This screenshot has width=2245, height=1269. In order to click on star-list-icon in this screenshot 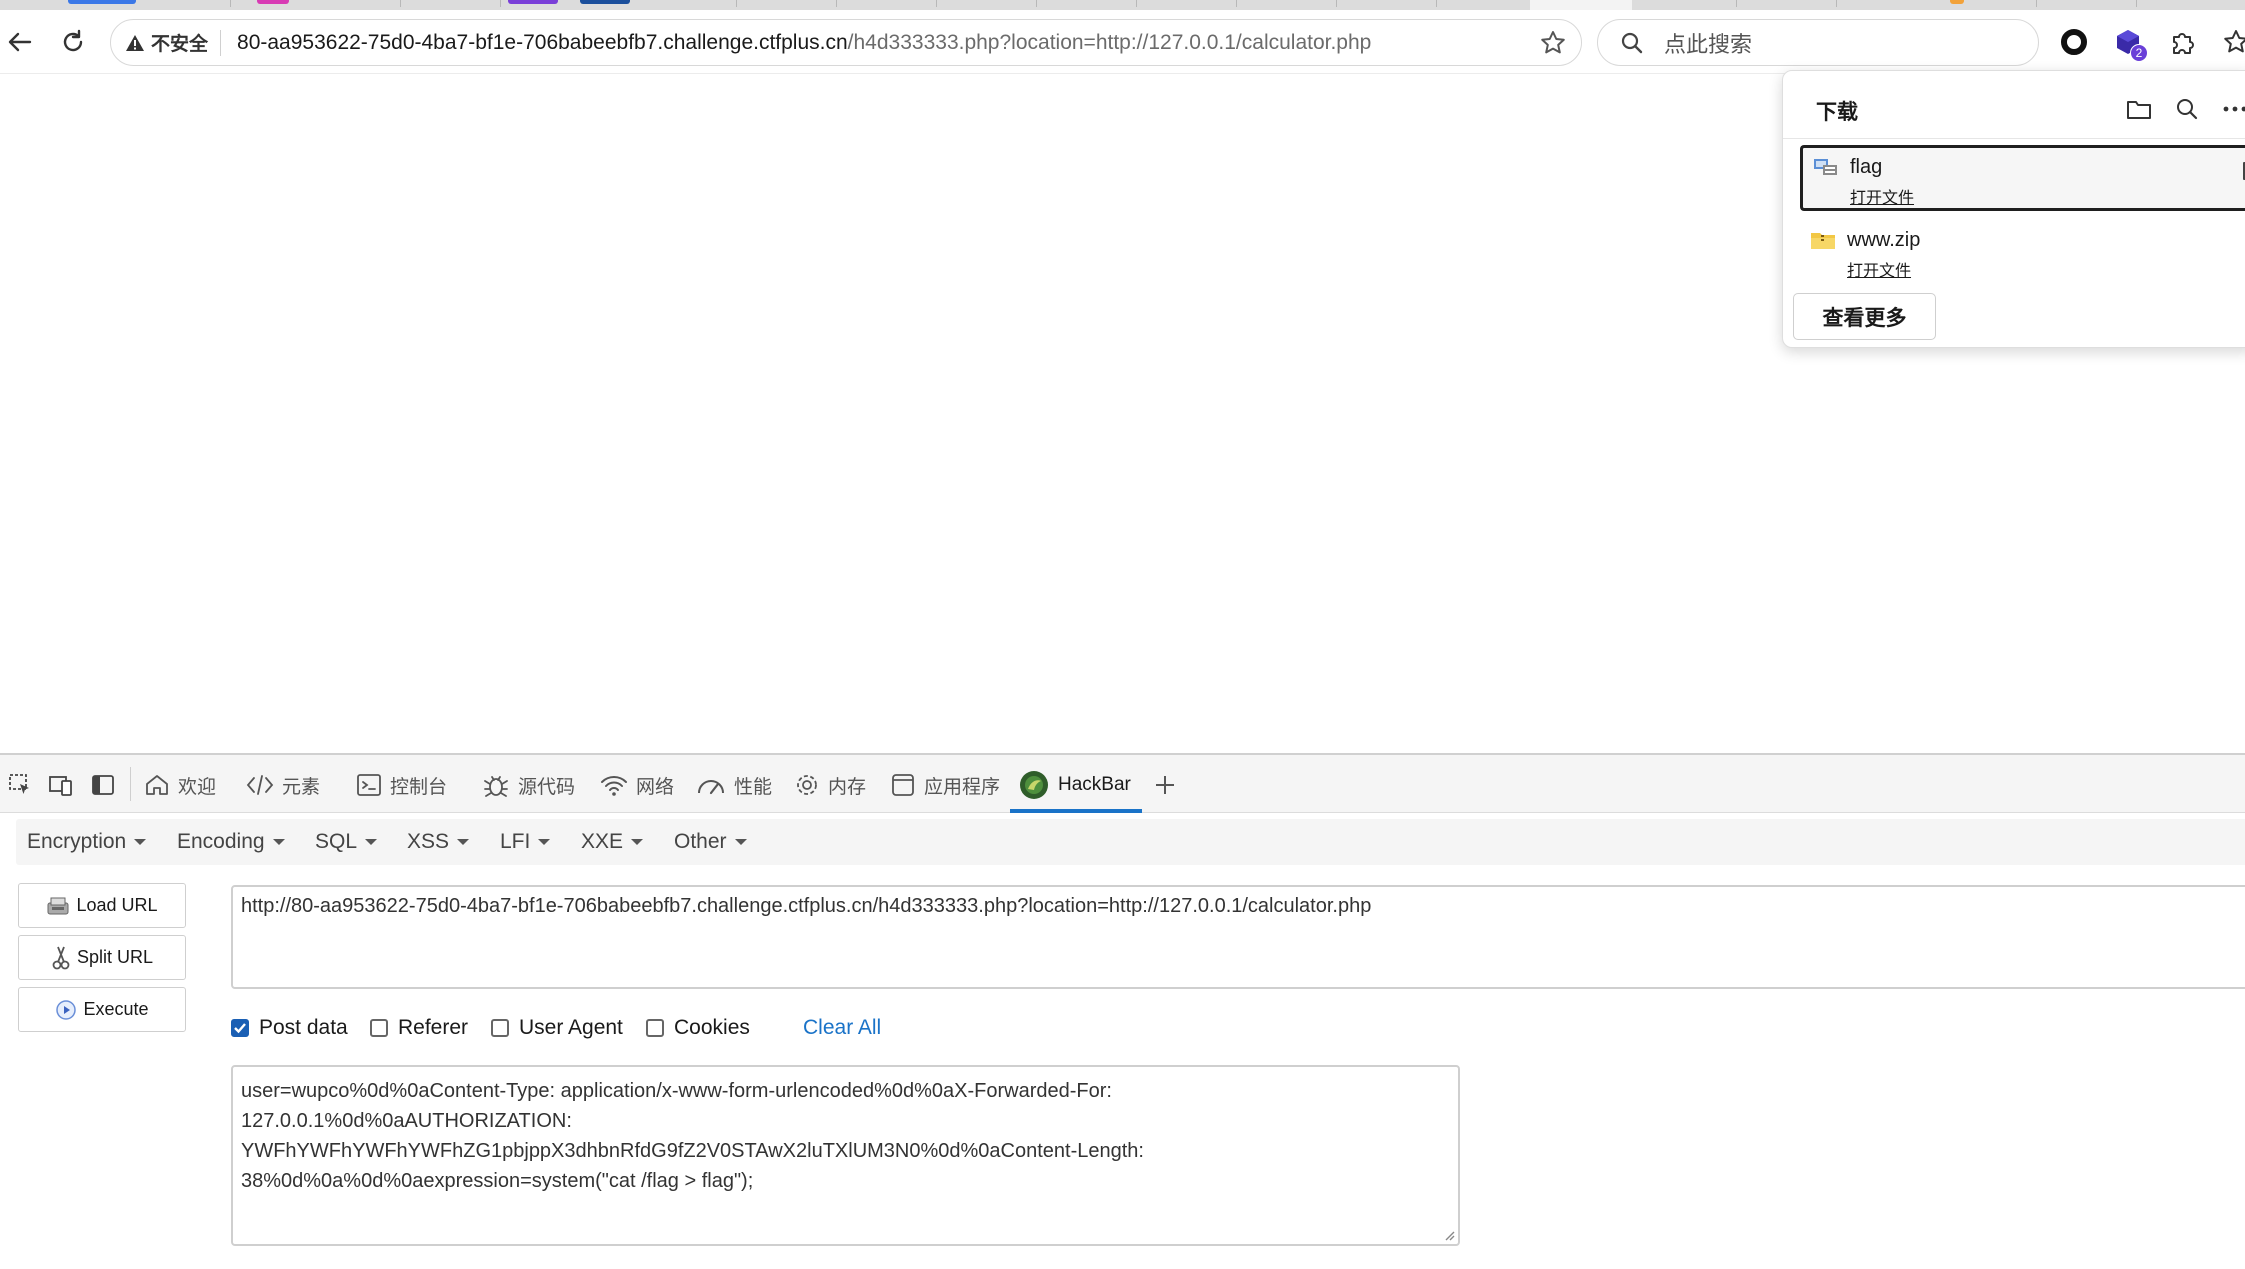, I will do `click(2234, 41)`.